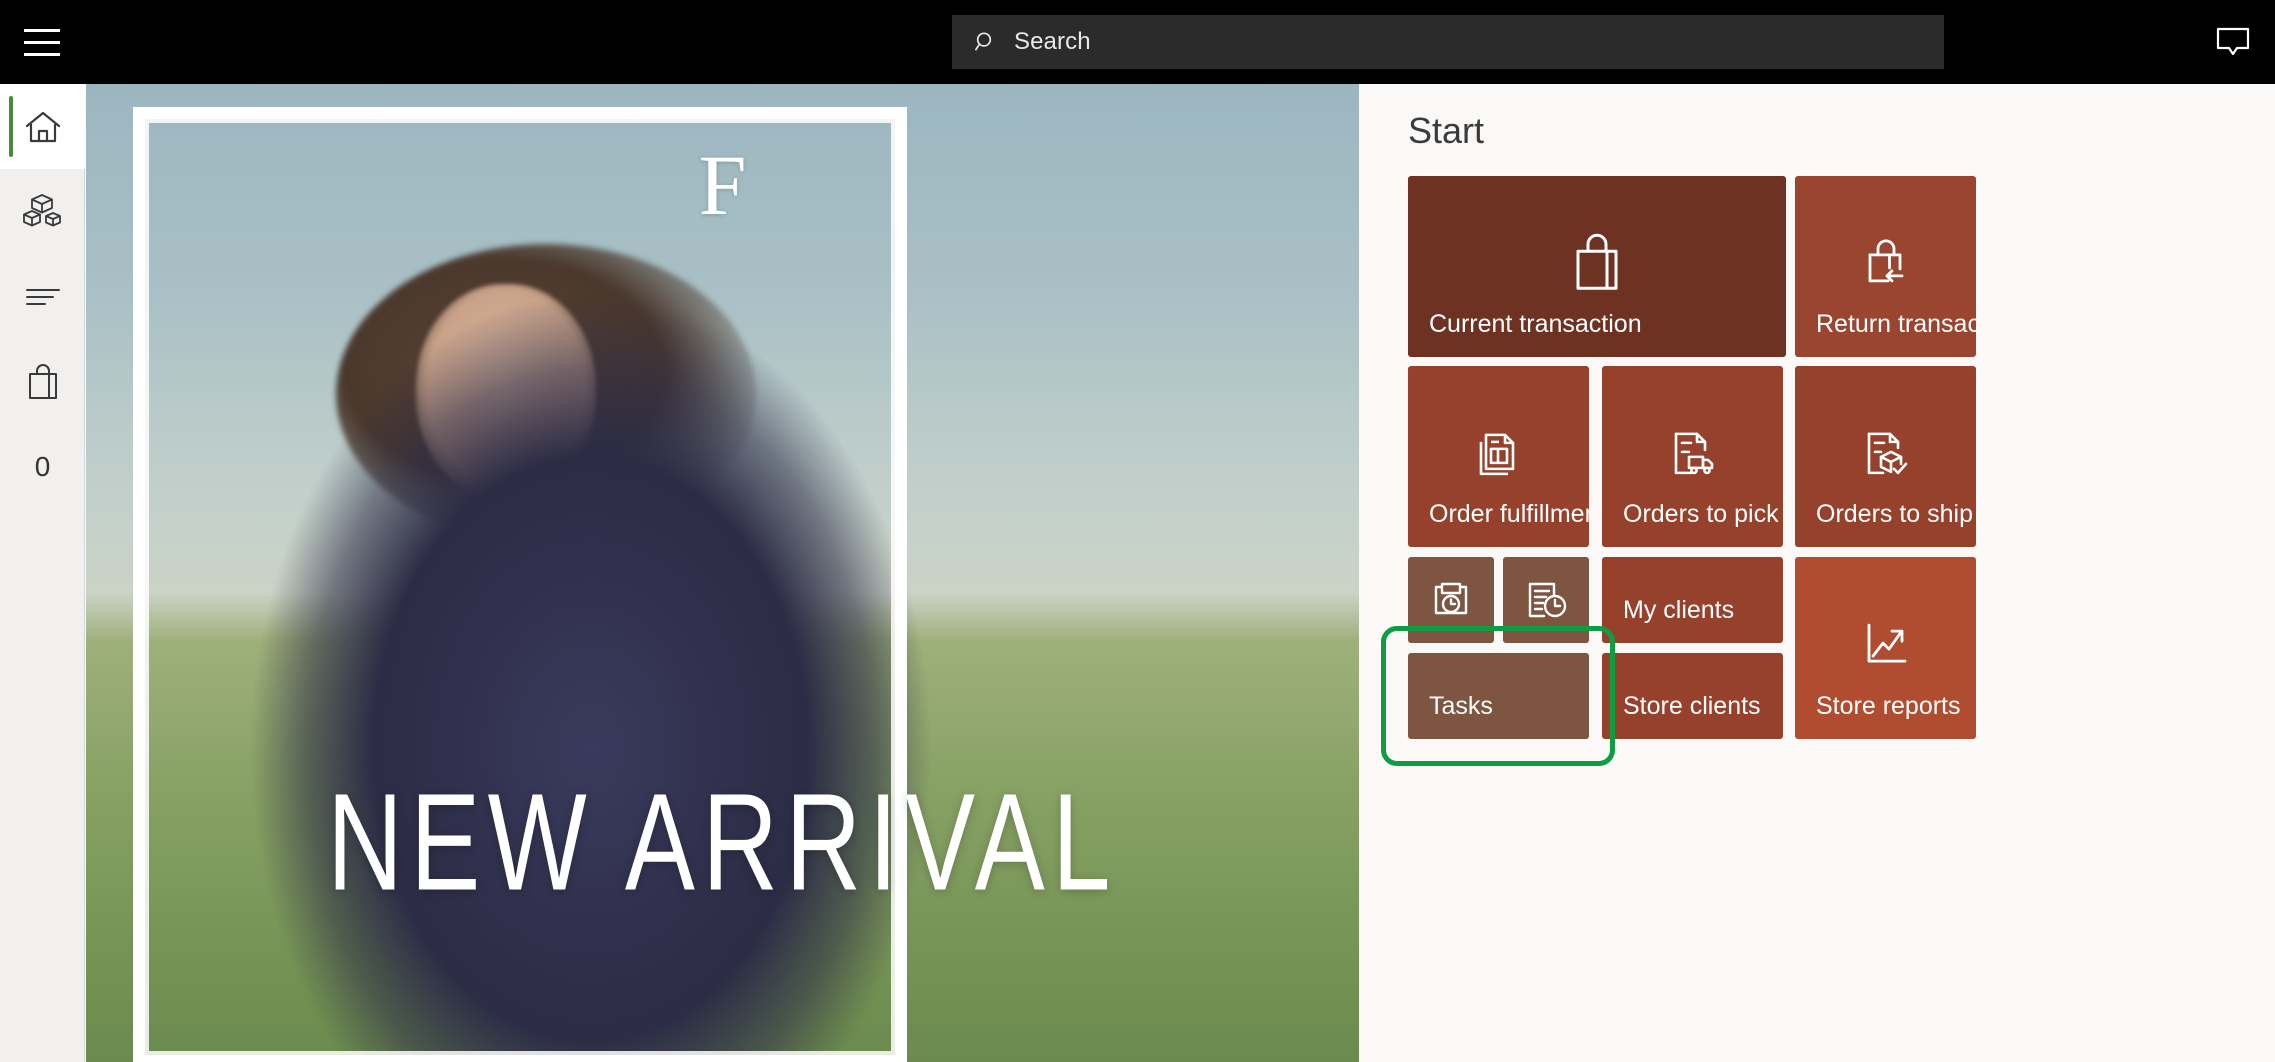 Image resolution: width=2275 pixels, height=1062 pixels. I want to click on sidebar-item-cart, so click(42, 381).